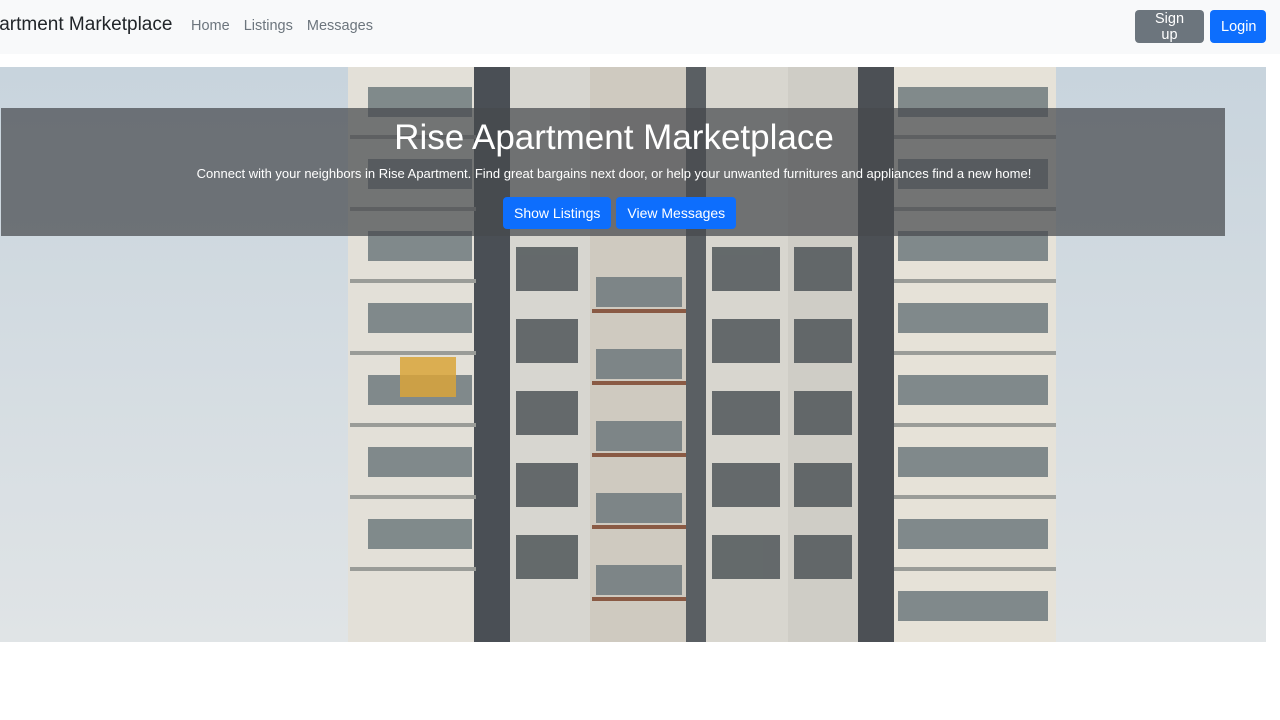 This screenshot has width=1280, height=720. I want to click on nav-link-home: Home, so click(210, 26).